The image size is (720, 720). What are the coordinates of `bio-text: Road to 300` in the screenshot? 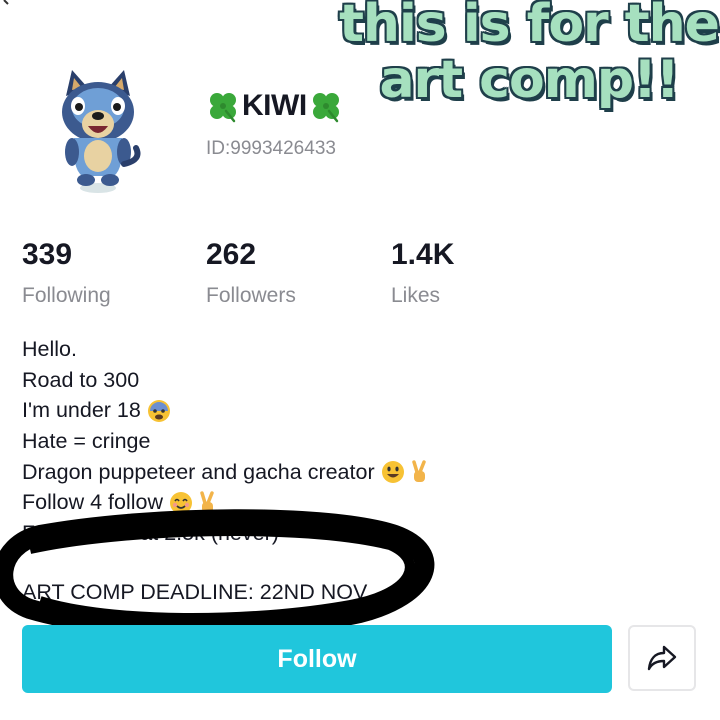 It's located at (81, 379).